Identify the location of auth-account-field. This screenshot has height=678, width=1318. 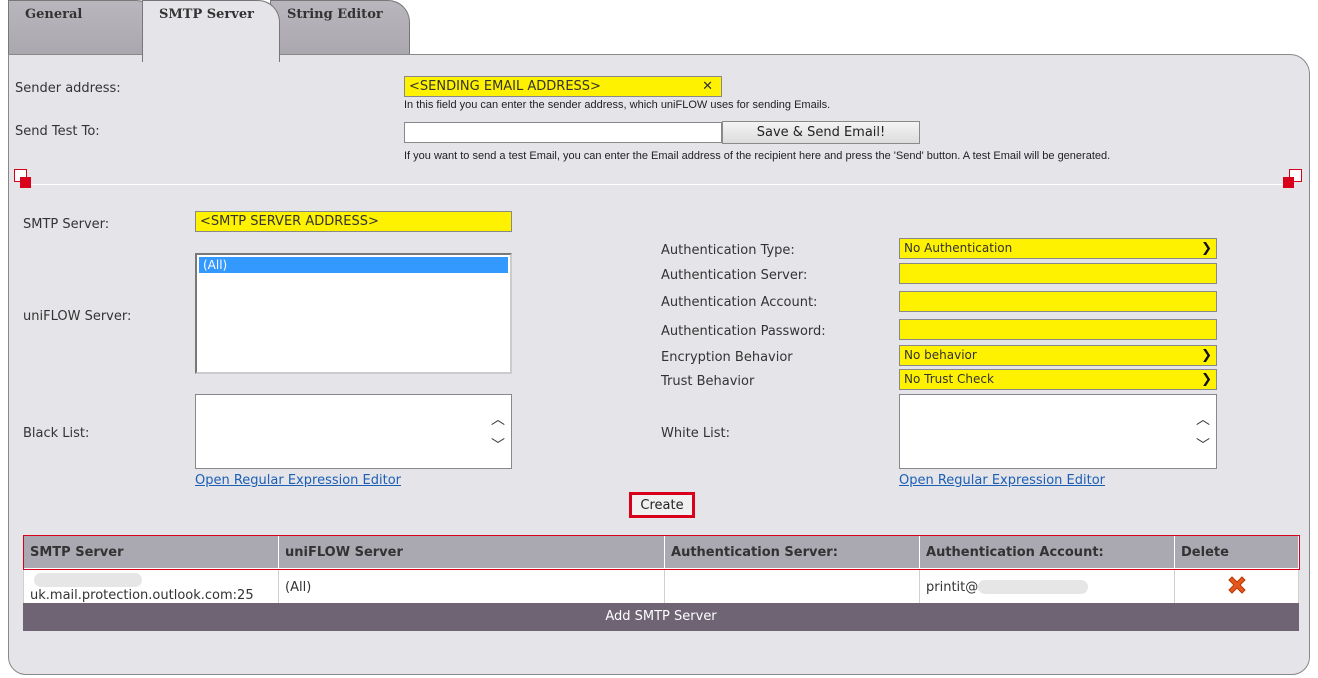
(1058, 301).